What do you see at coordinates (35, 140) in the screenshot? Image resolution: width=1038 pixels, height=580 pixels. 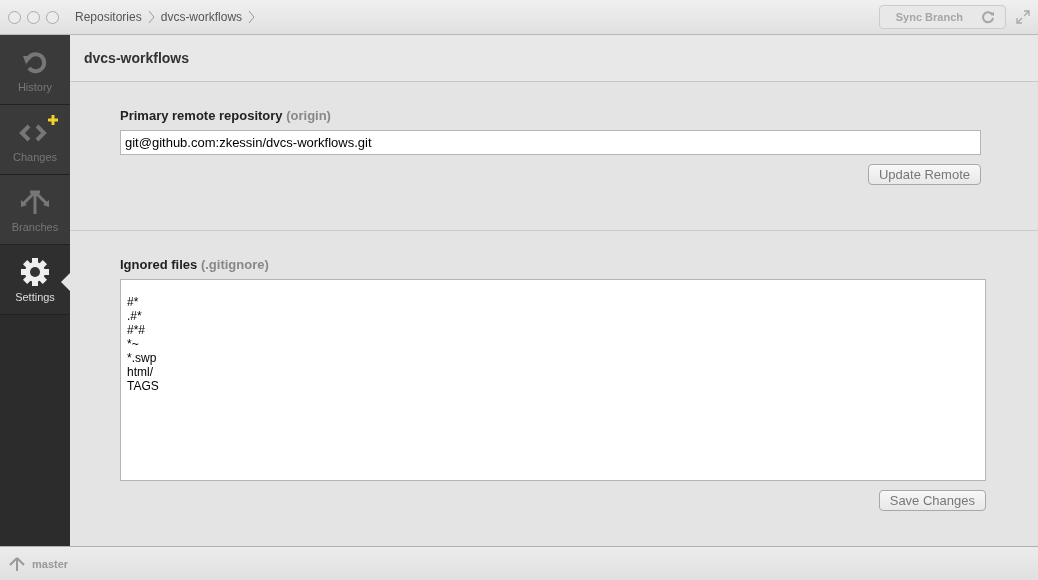 I see `sidebar-item: Changes` at bounding box center [35, 140].